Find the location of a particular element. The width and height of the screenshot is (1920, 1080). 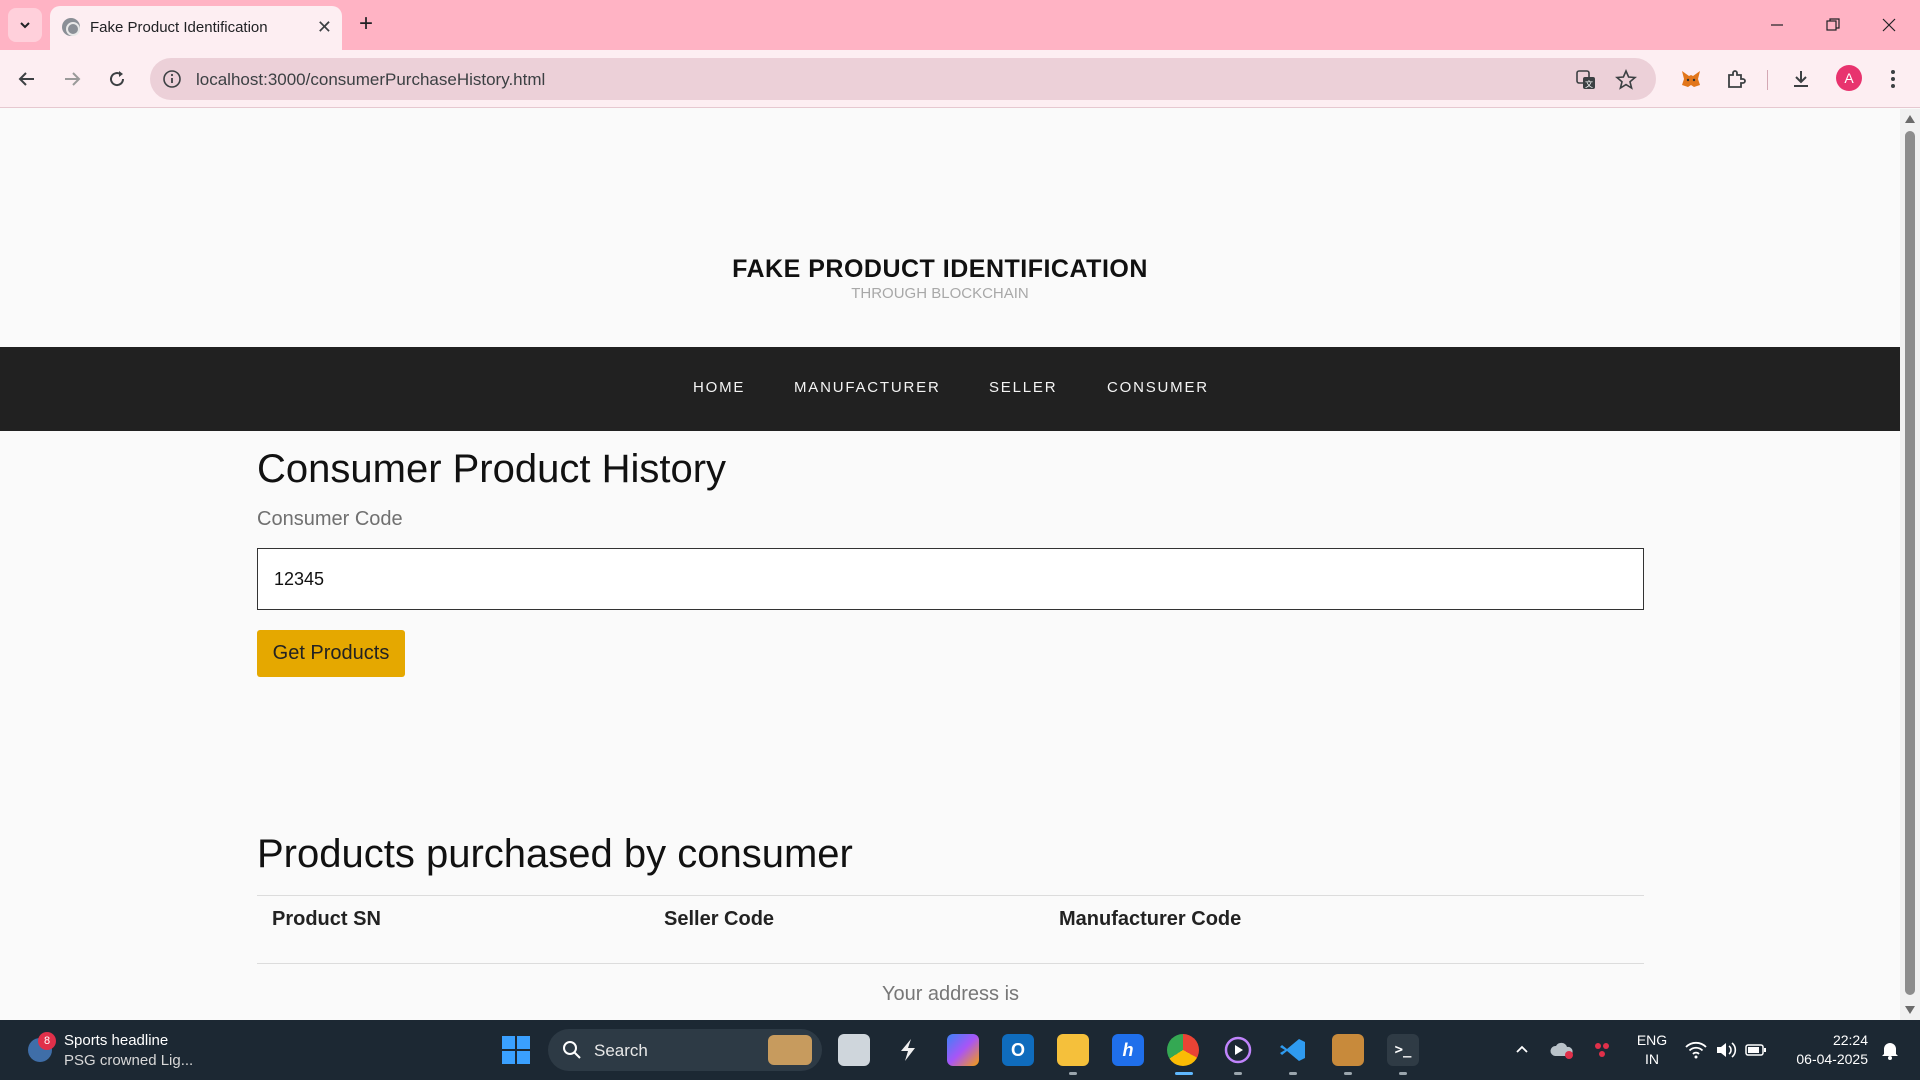

terminal-running-indicator is located at coordinates (1403, 1073).